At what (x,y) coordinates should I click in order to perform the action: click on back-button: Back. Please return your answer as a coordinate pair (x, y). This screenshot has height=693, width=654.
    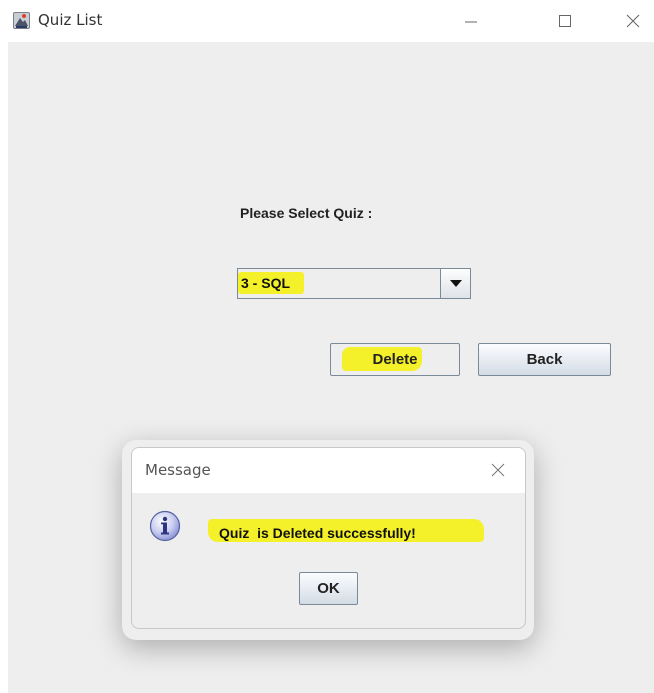
    Looking at the image, I should click on (544, 359).